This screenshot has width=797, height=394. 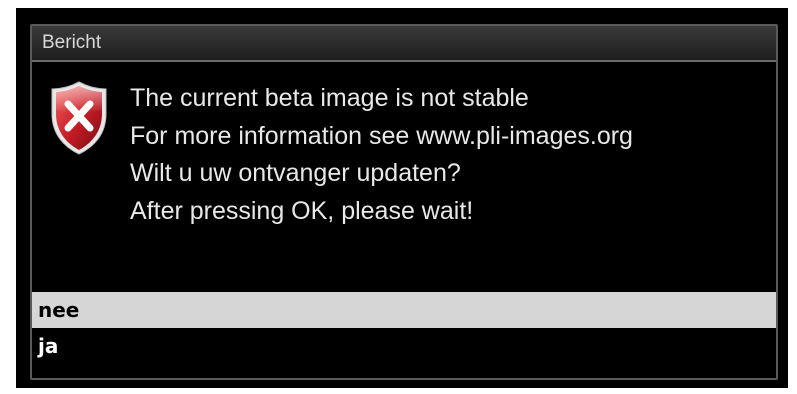 I want to click on error-shield-icon, so click(x=79, y=118).